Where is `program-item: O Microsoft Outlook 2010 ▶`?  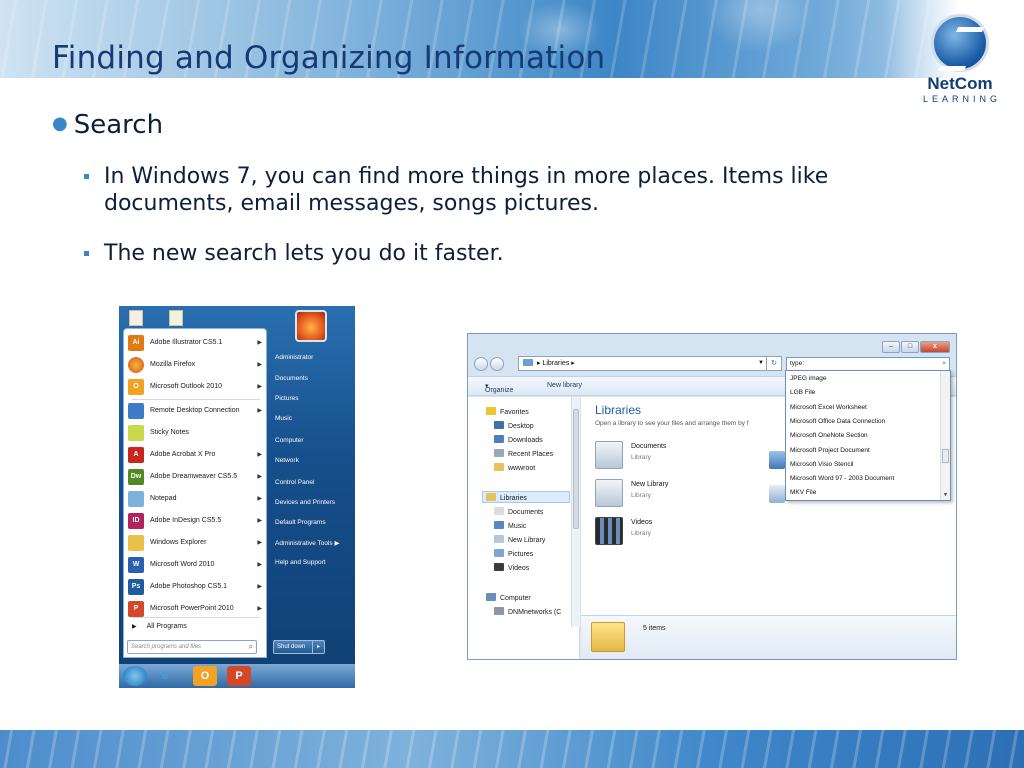 program-item: O Microsoft Outlook 2010 ▶ is located at coordinates (198, 387).